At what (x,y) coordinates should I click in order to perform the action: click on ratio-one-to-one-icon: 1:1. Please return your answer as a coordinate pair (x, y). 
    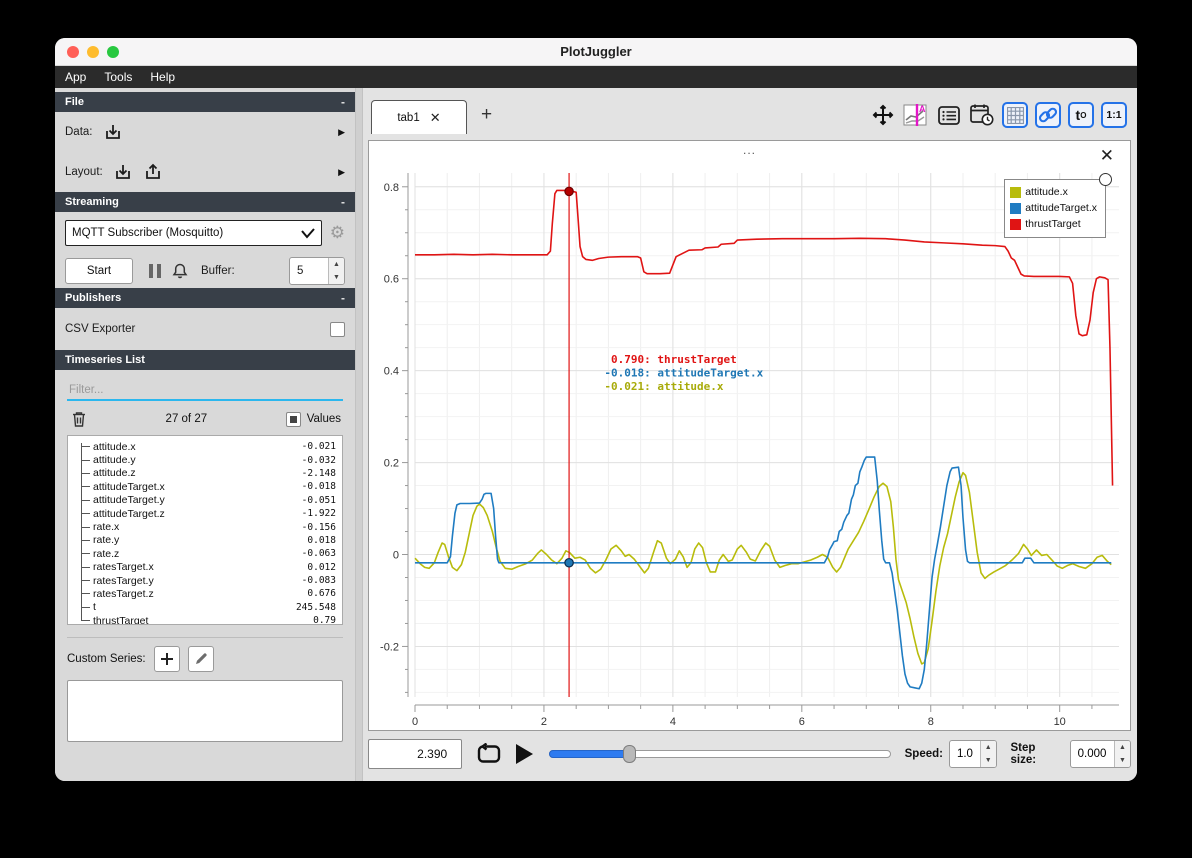
    Looking at the image, I should click on (1114, 115).